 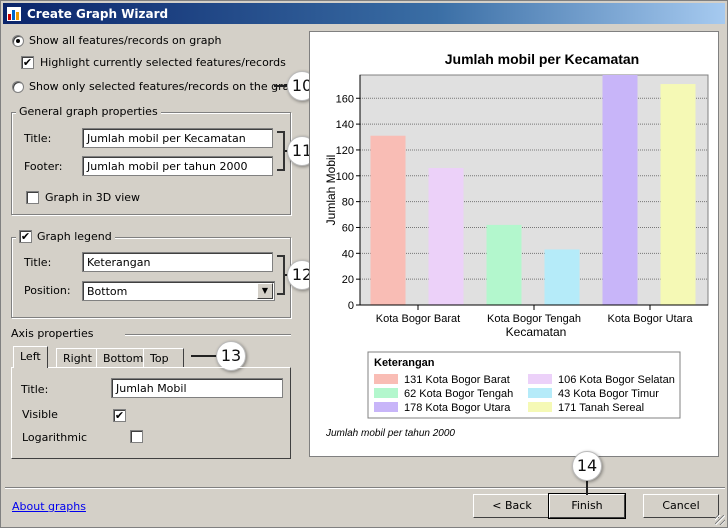 What do you see at coordinates (163, 358) in the screenshot?
I see `tab-top: Top` at bounding box center [163, 358].